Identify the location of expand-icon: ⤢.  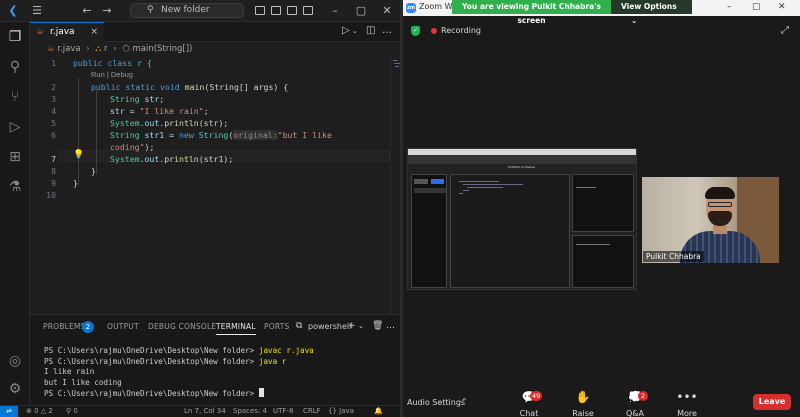
(785, 30).